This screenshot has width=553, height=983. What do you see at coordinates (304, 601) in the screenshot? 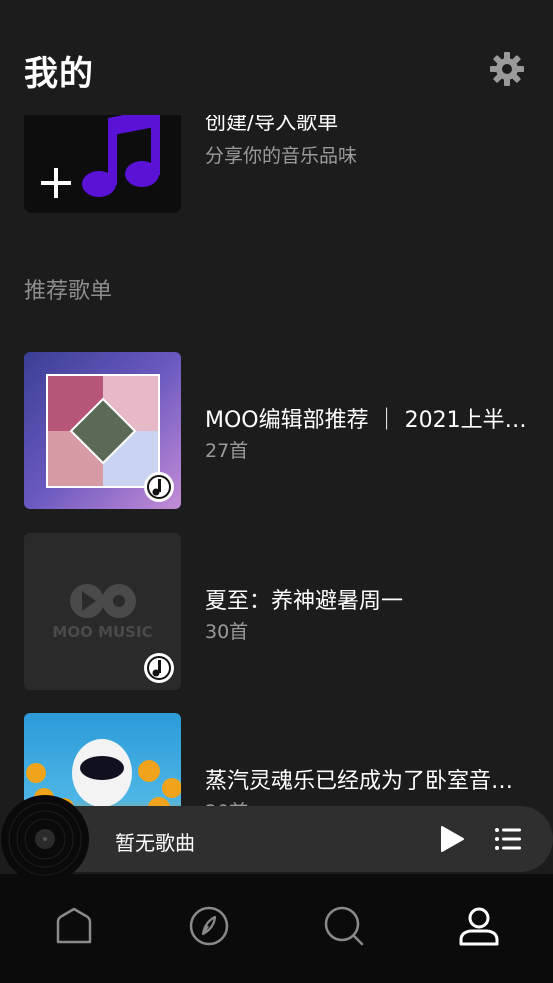
I see `playlist-title: 夏至：养神避暑周一` at bounding box center [304, 601].